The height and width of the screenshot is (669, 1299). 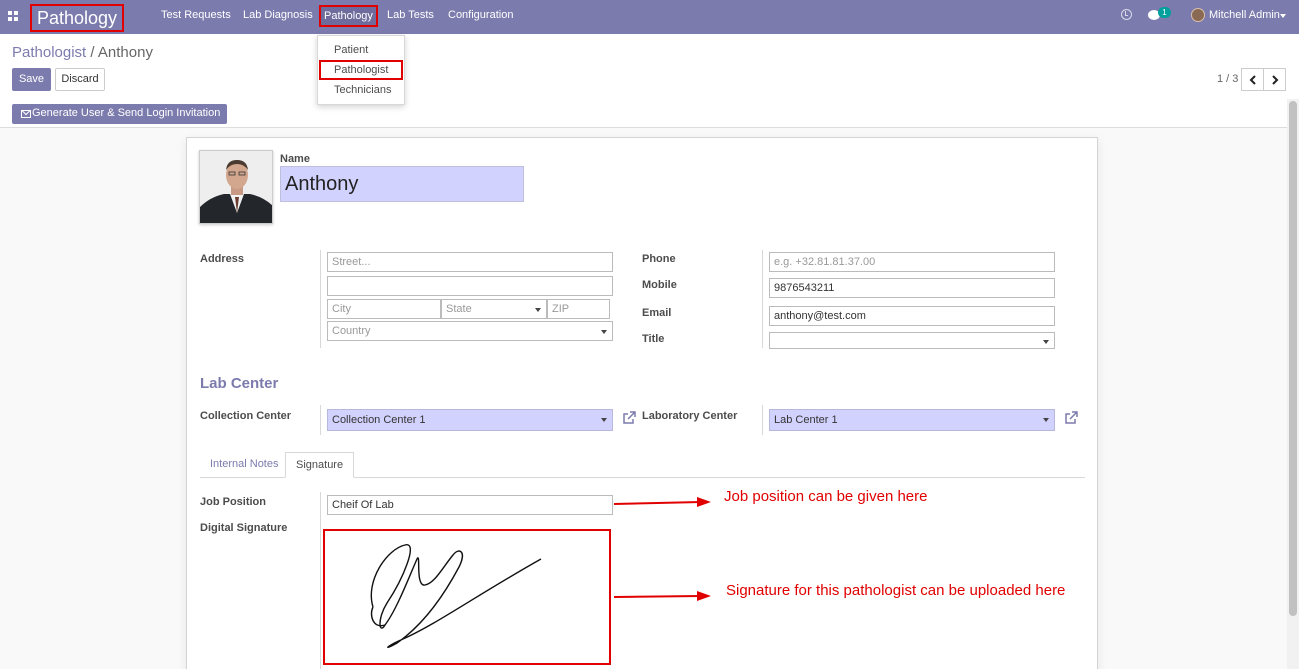 I want to click on dropdown-item-technicians: Technicians, so click(x=361, y=90).